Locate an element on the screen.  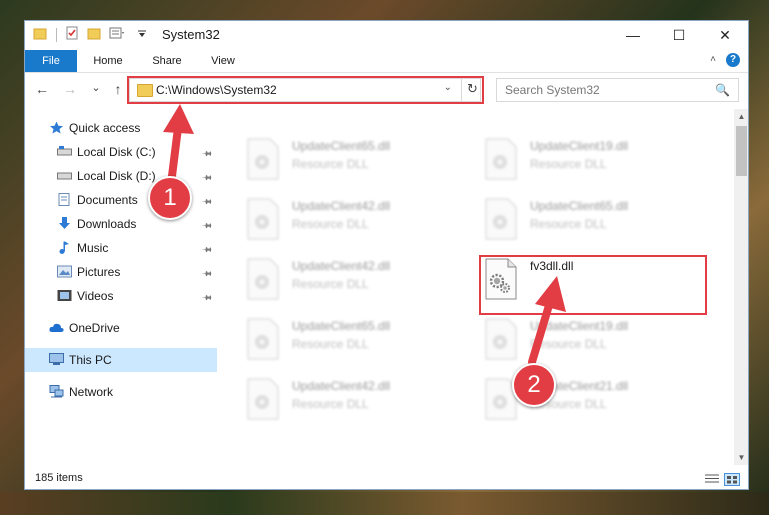
back-button: ← is located at coordinates (42, 89).